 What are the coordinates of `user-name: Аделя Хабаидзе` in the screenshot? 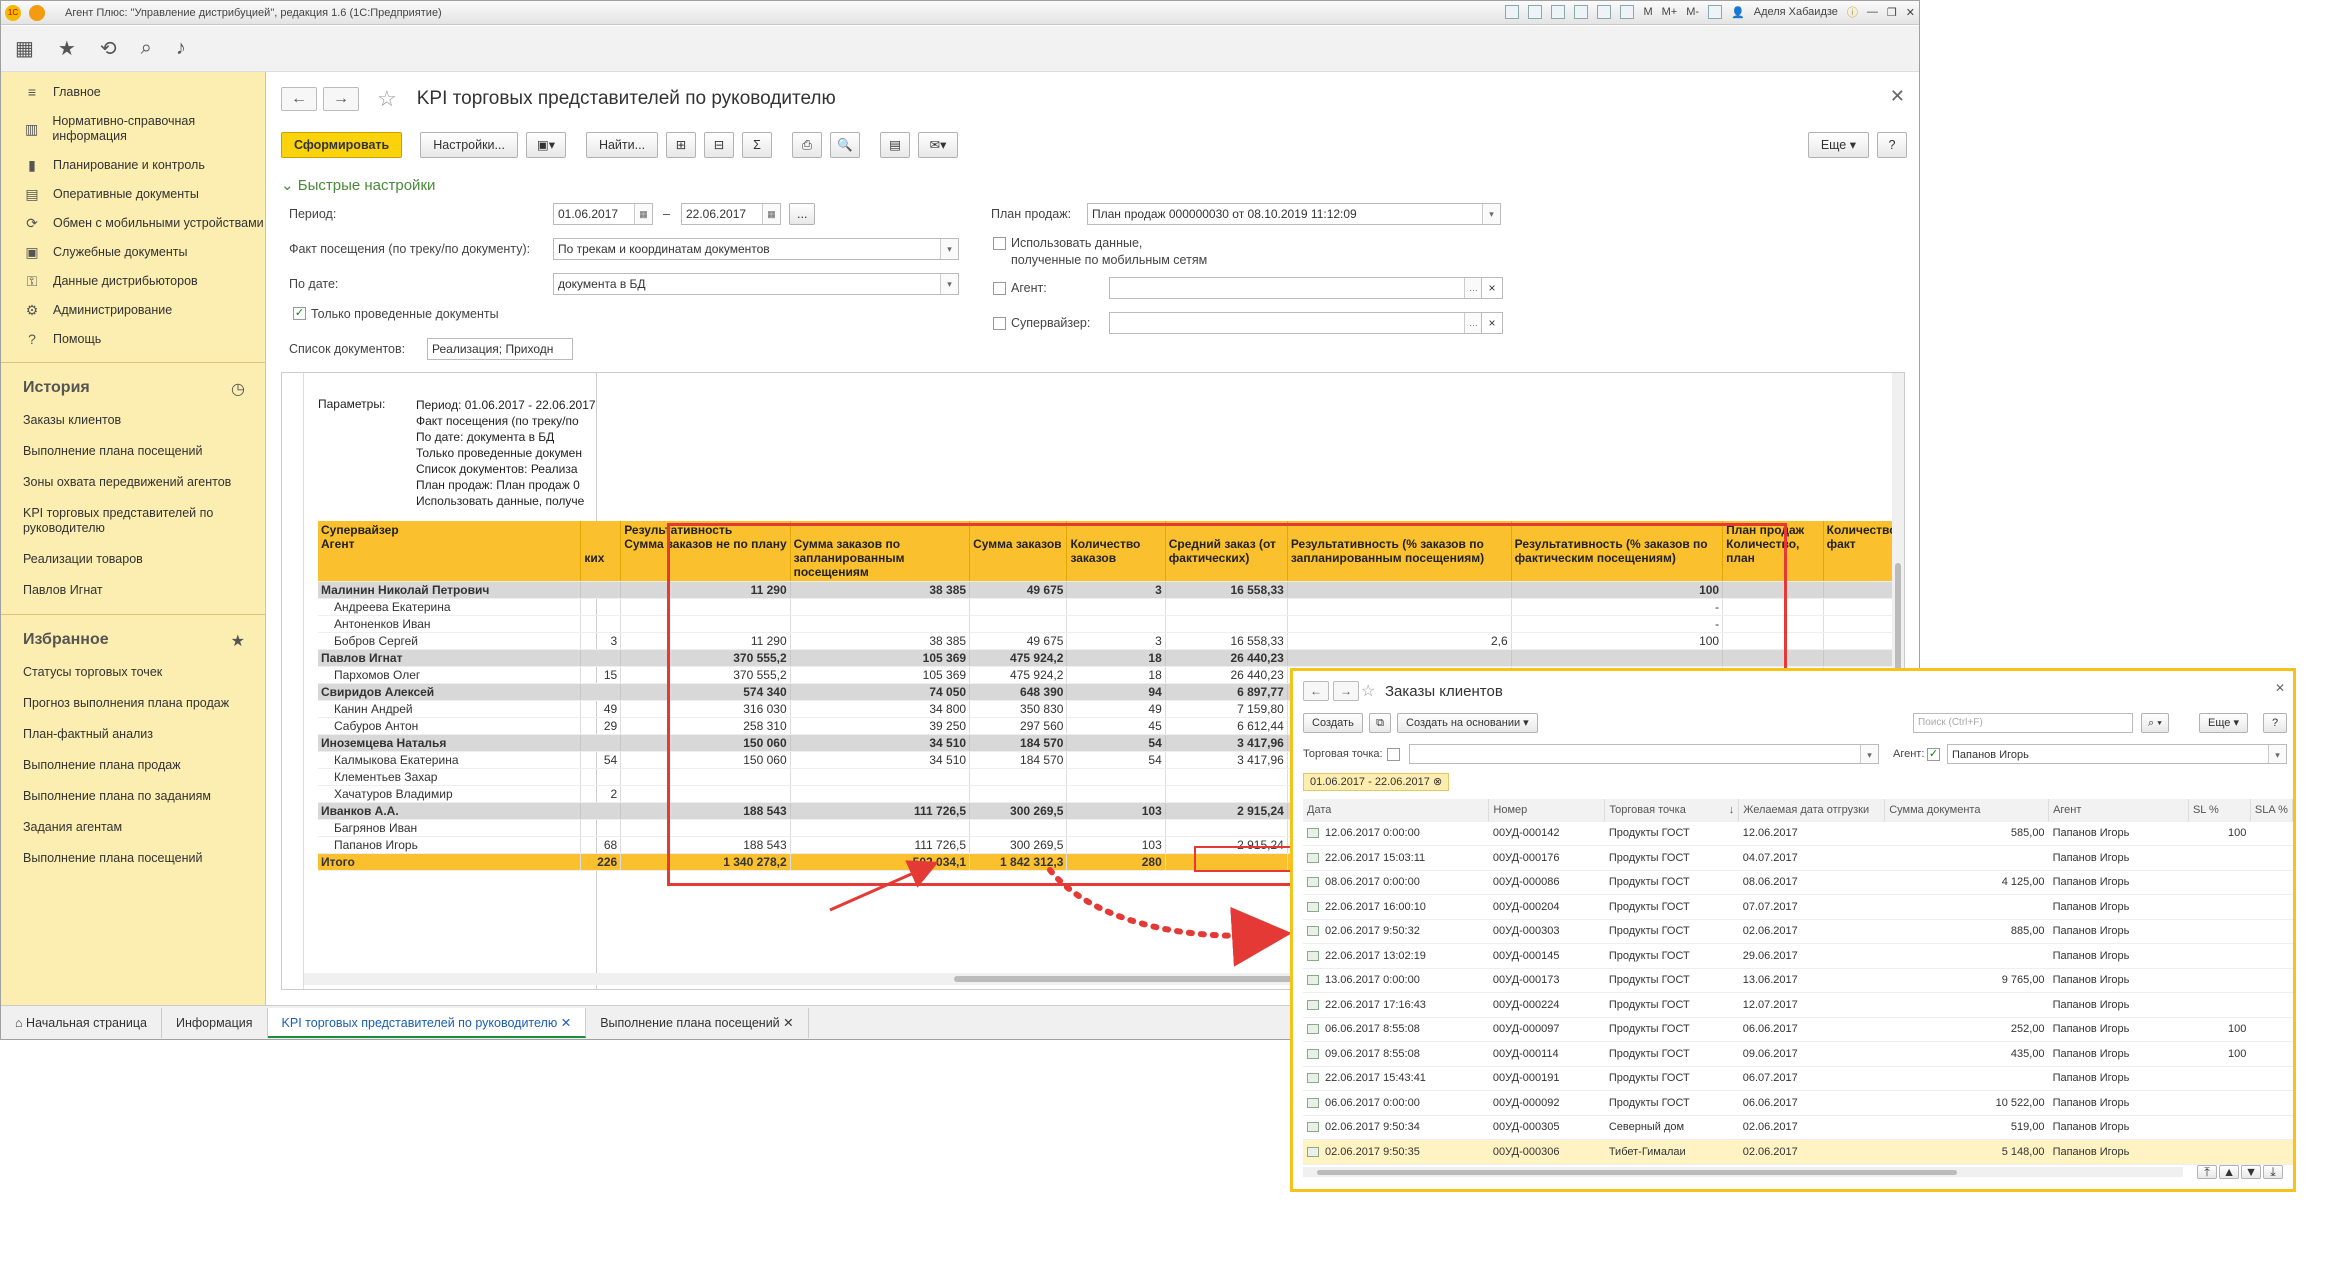 It's located at (1796, 12).